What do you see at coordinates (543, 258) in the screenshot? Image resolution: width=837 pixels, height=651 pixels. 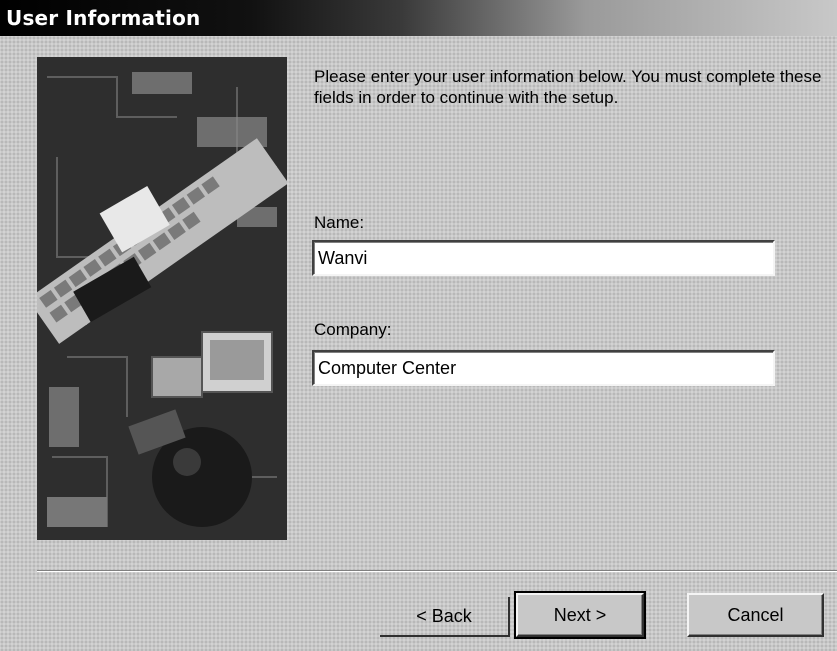 I see `name-field` at bounding box center [543, 258].